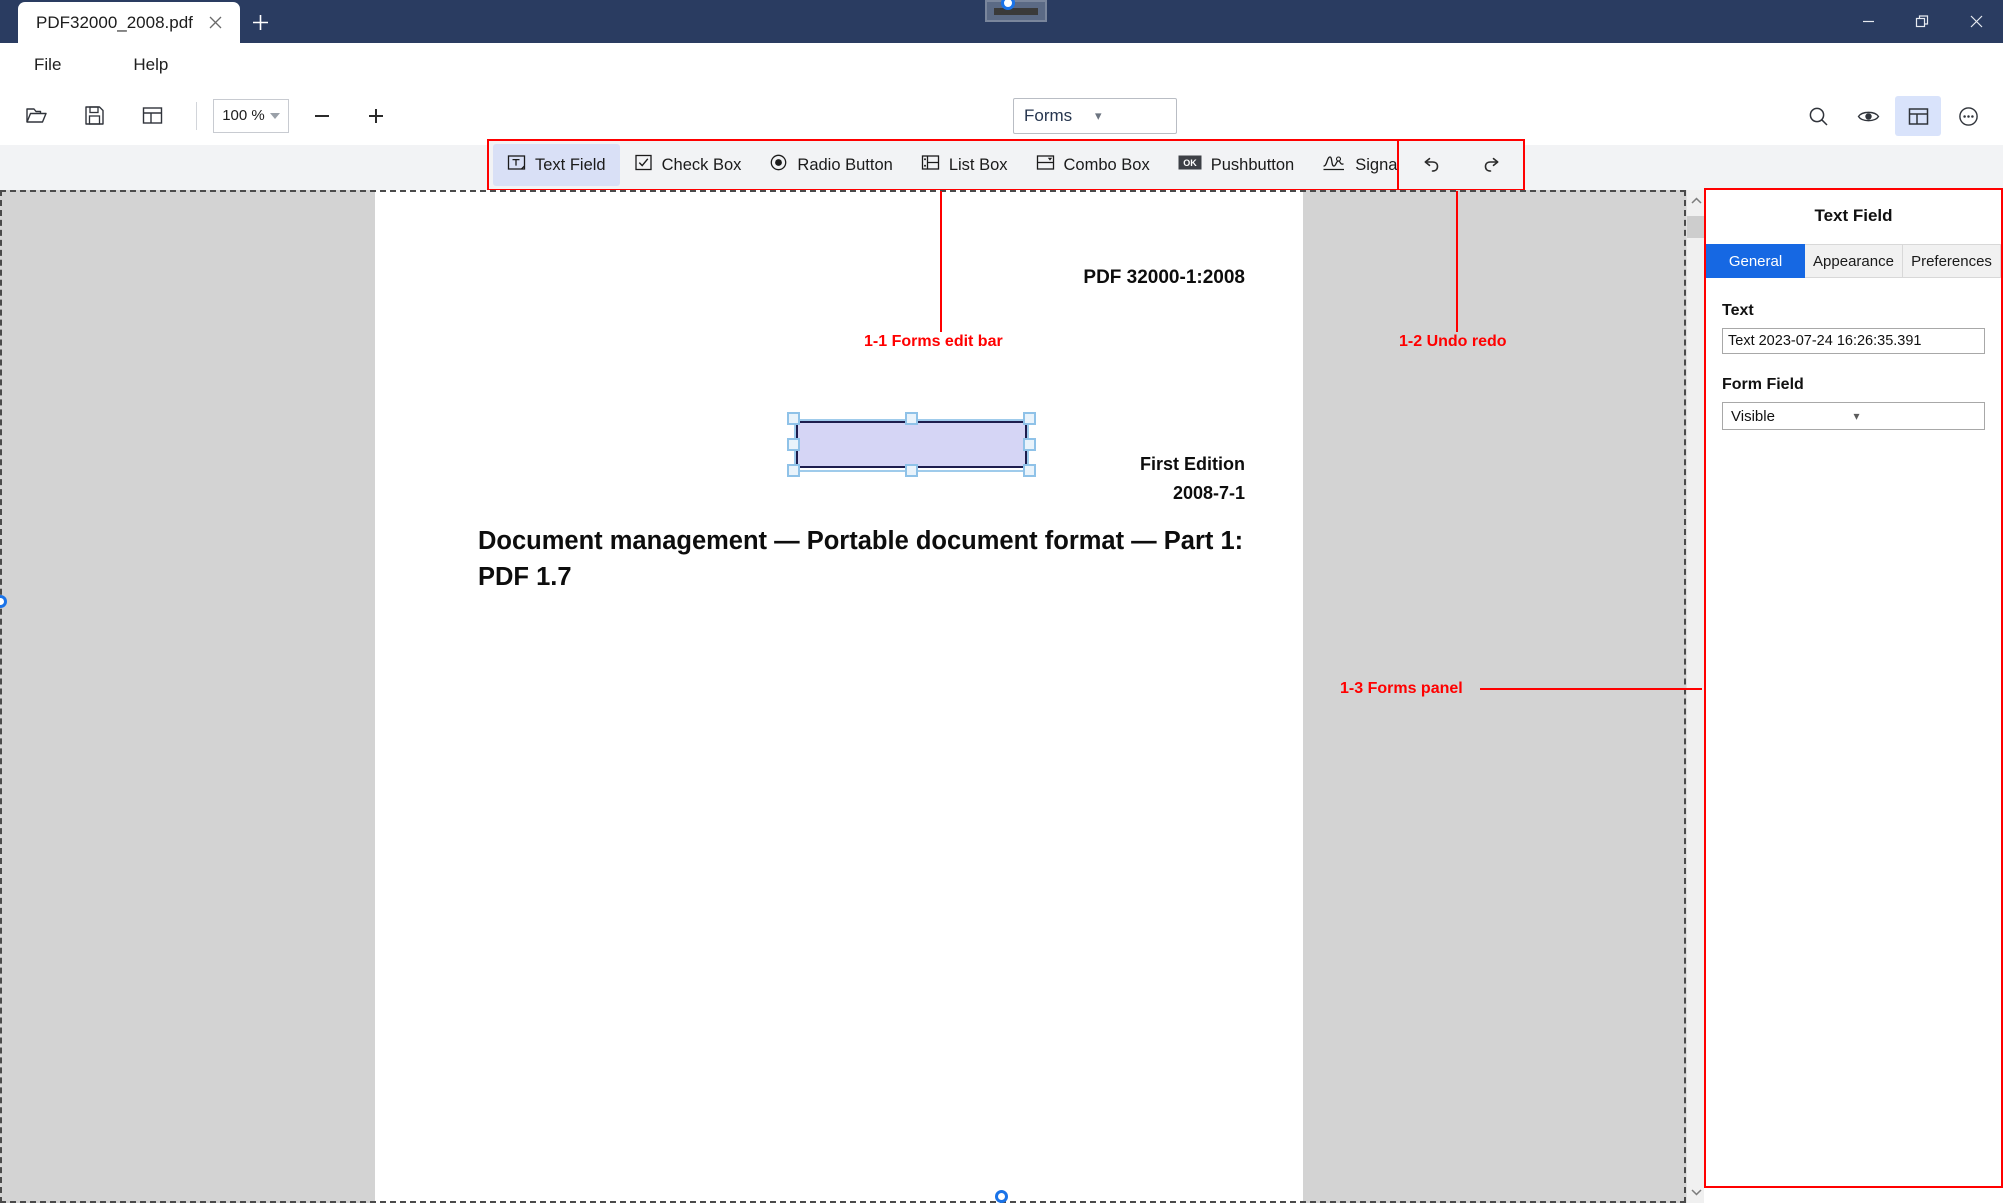 This screenshot has width=2003, height=1203. What do you see at coordinates (1164, 277) in the screenshot?
I see `page-header-text: PDF 32000-1:2008` at bounding box center [1164, 277].